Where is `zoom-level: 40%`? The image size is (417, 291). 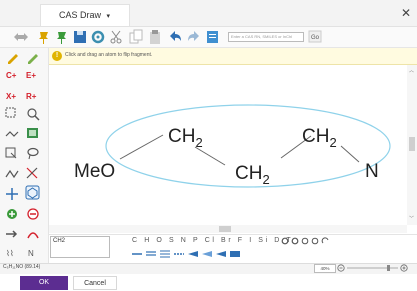 zoom-level: 40% is located at coordinates (325, 268).